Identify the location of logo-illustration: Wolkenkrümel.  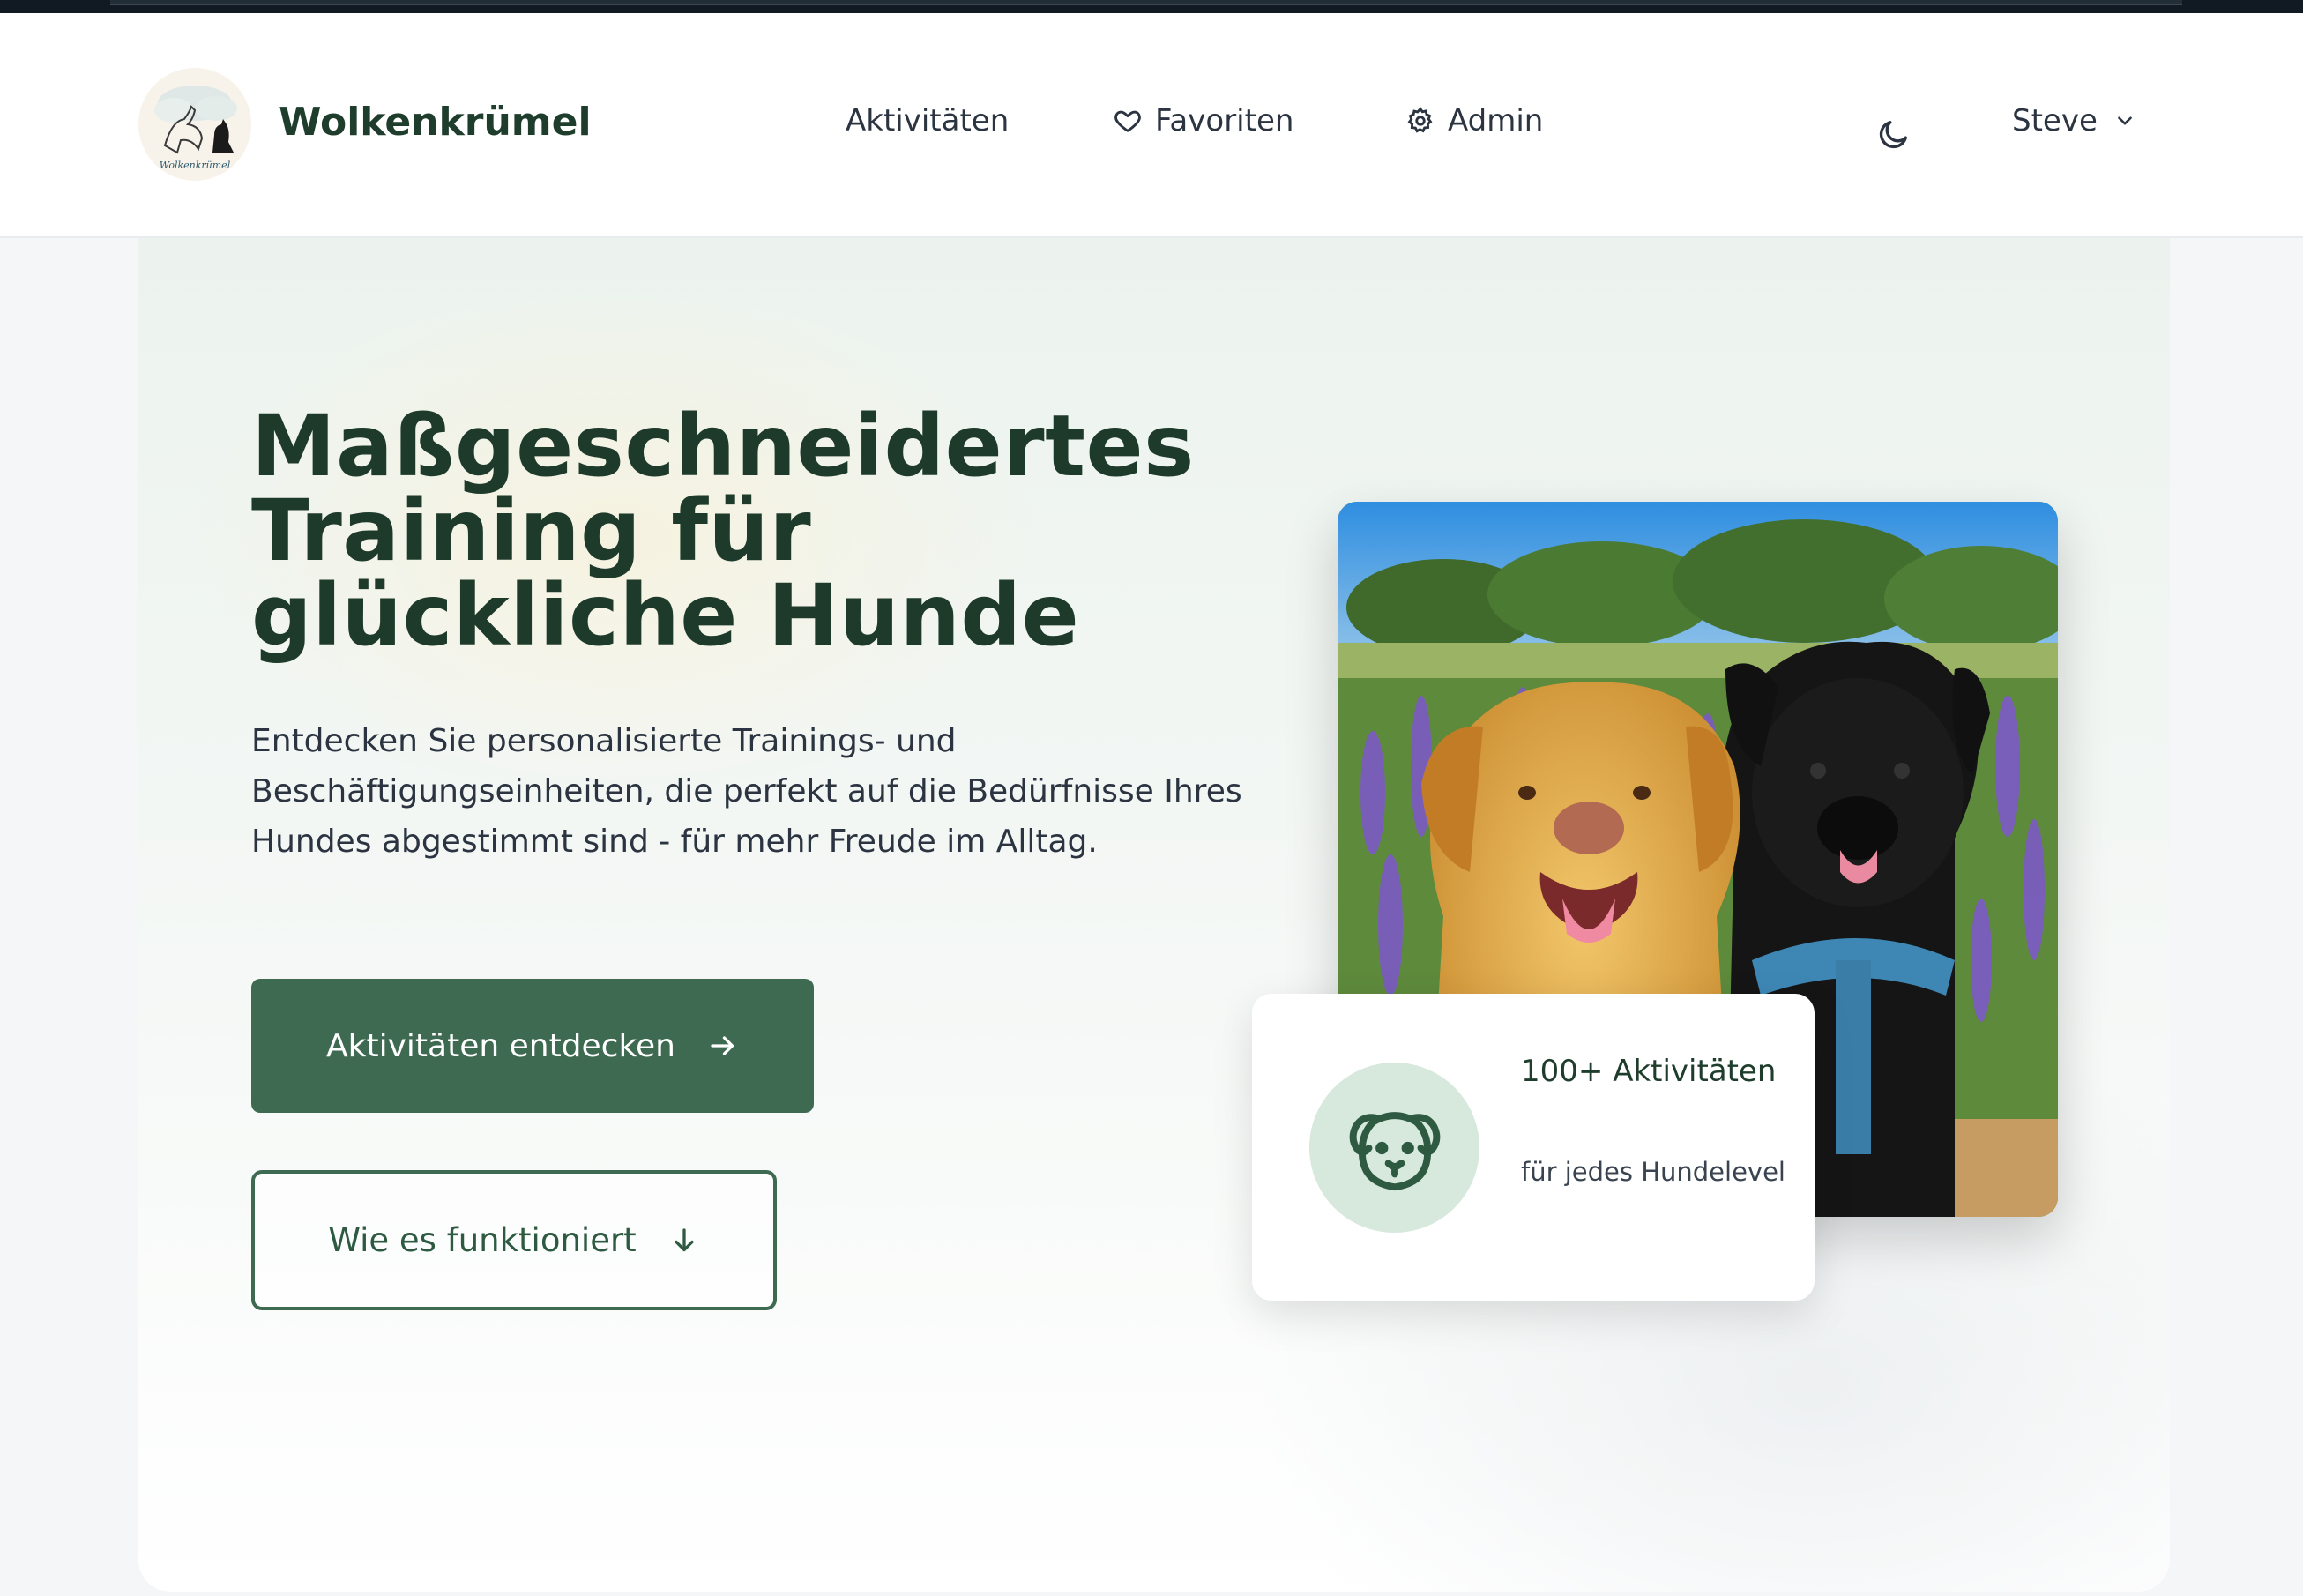
(196, 128).